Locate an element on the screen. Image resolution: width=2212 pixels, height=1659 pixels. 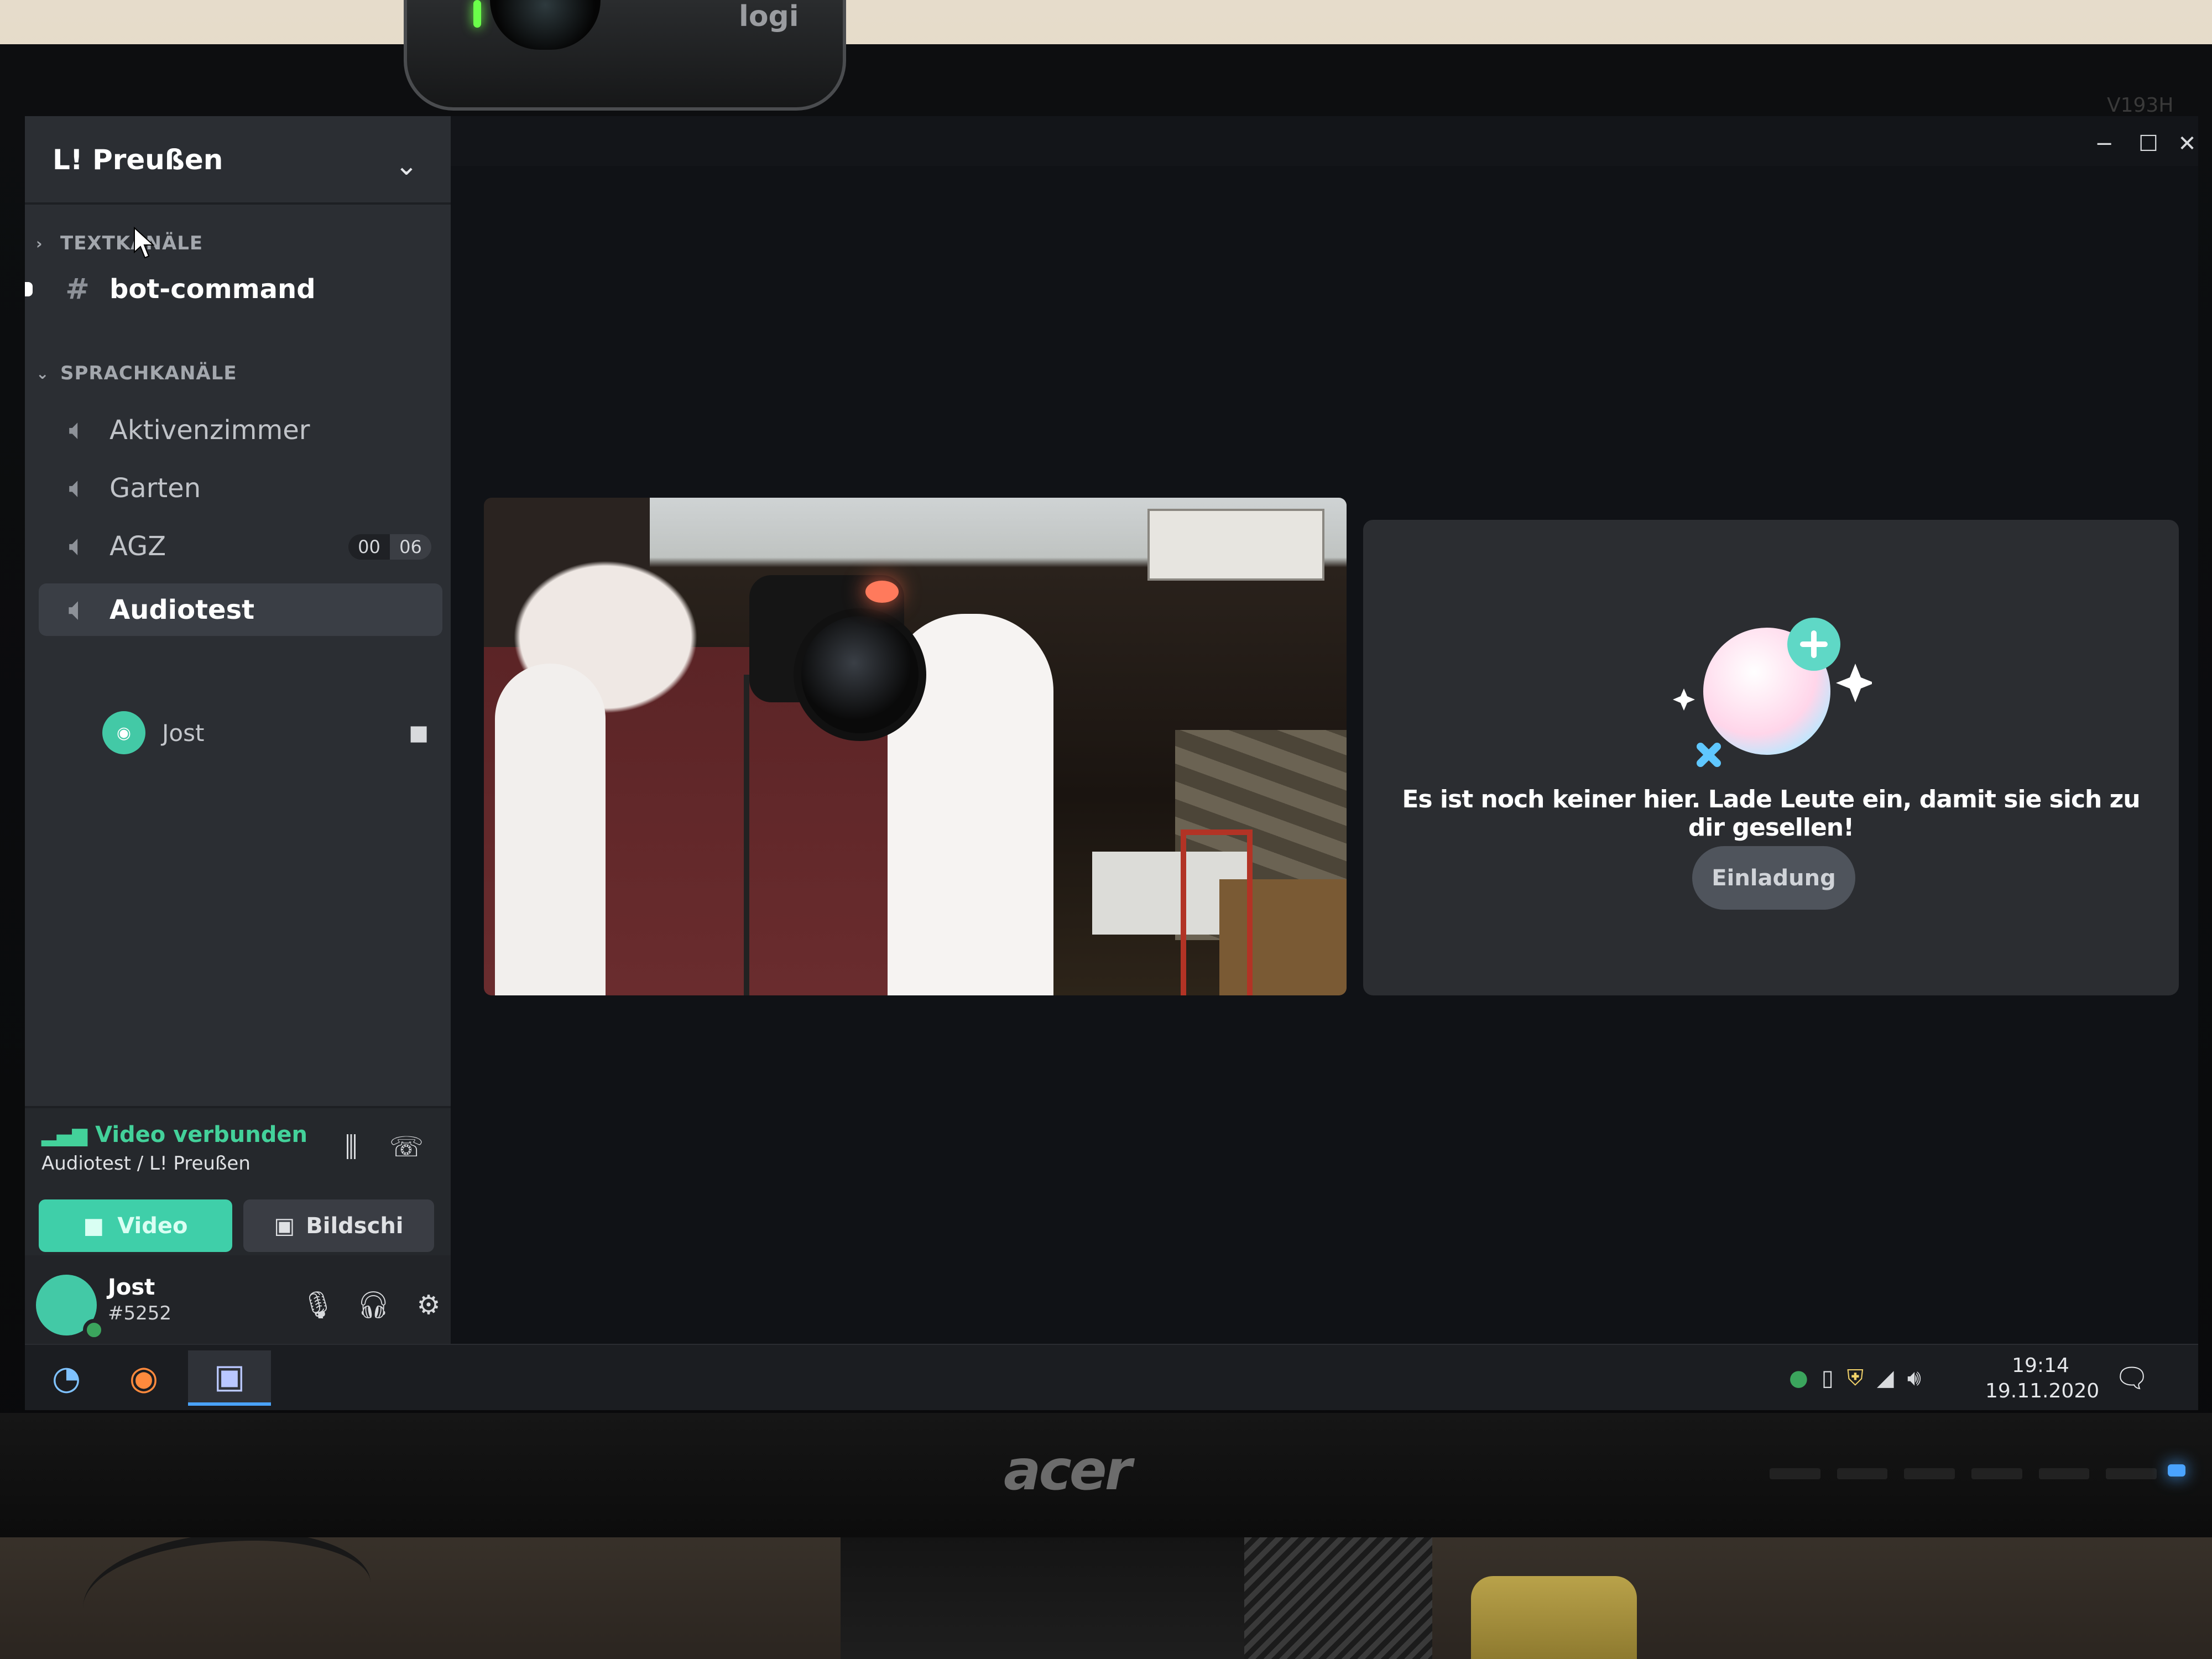
server-name: L! Preußen is located at coordinates (138, 160).